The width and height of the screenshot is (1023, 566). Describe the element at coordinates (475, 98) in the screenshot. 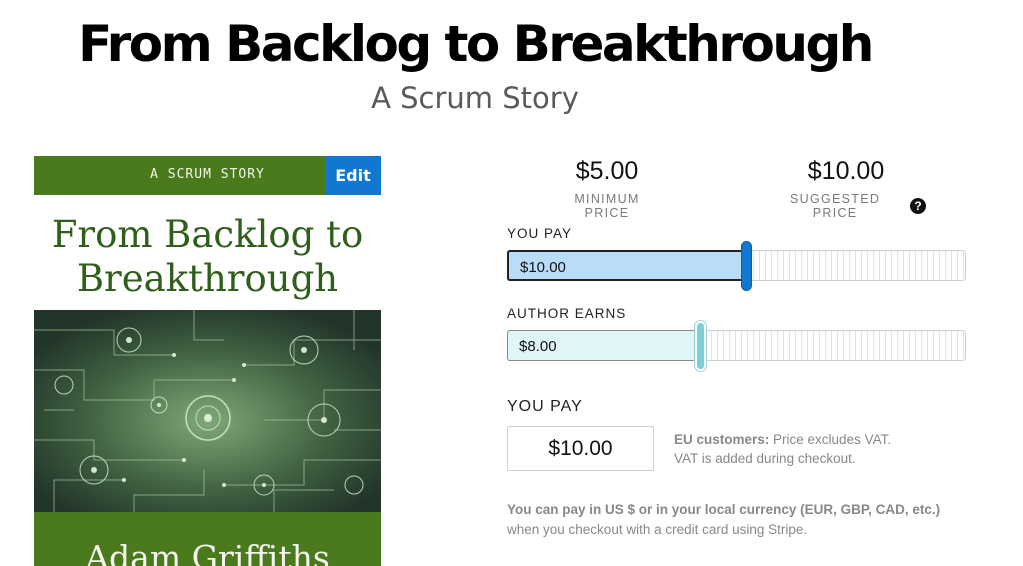

I see `book-subtitle: A Scrum Story` at that location.